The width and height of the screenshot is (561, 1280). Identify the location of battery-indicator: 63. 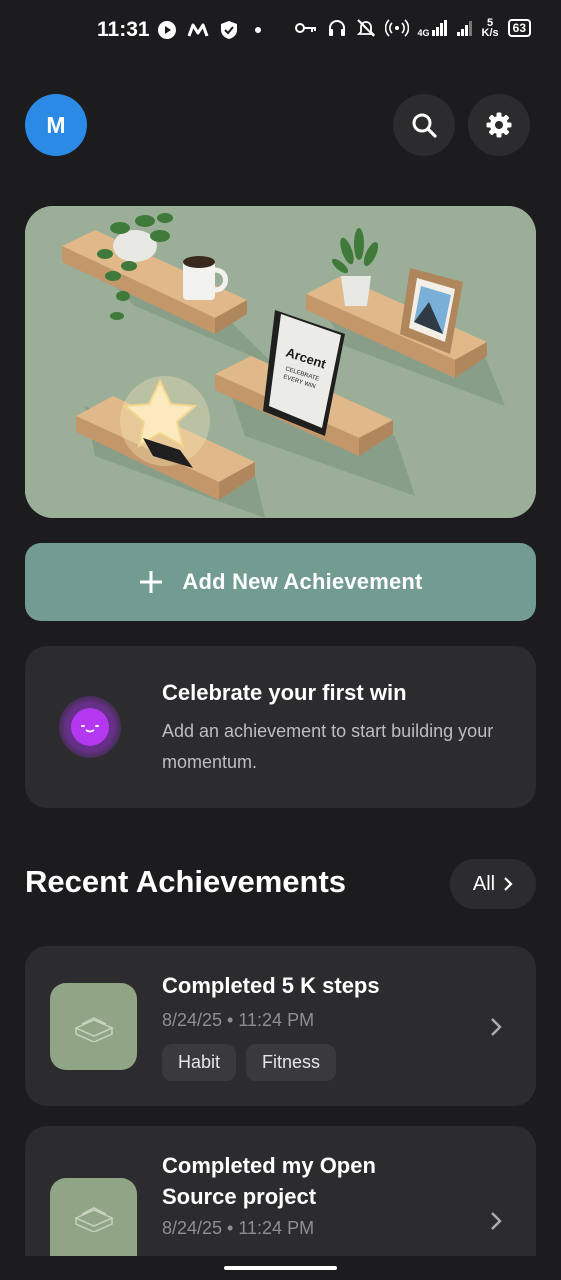
(519, 28).